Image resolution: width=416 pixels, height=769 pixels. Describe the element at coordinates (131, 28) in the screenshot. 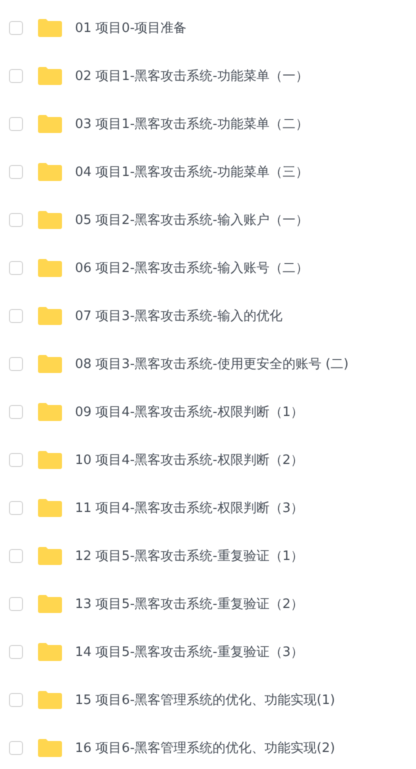

I see `folder-name: 01 项目0-项目准备` at that location.